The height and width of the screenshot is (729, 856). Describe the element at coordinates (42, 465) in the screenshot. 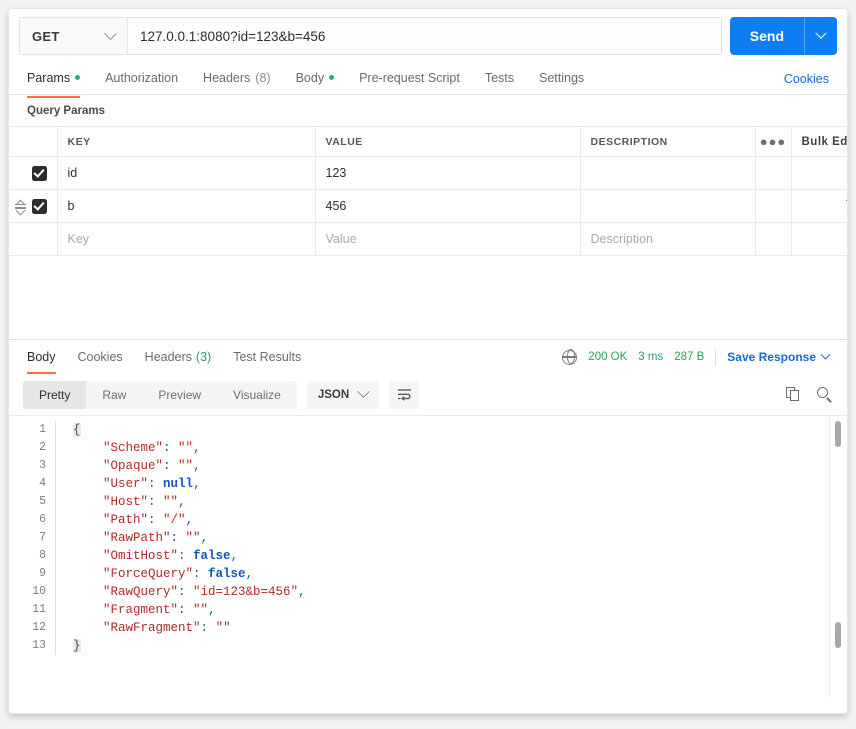

I see `line-number: 3` at that location.